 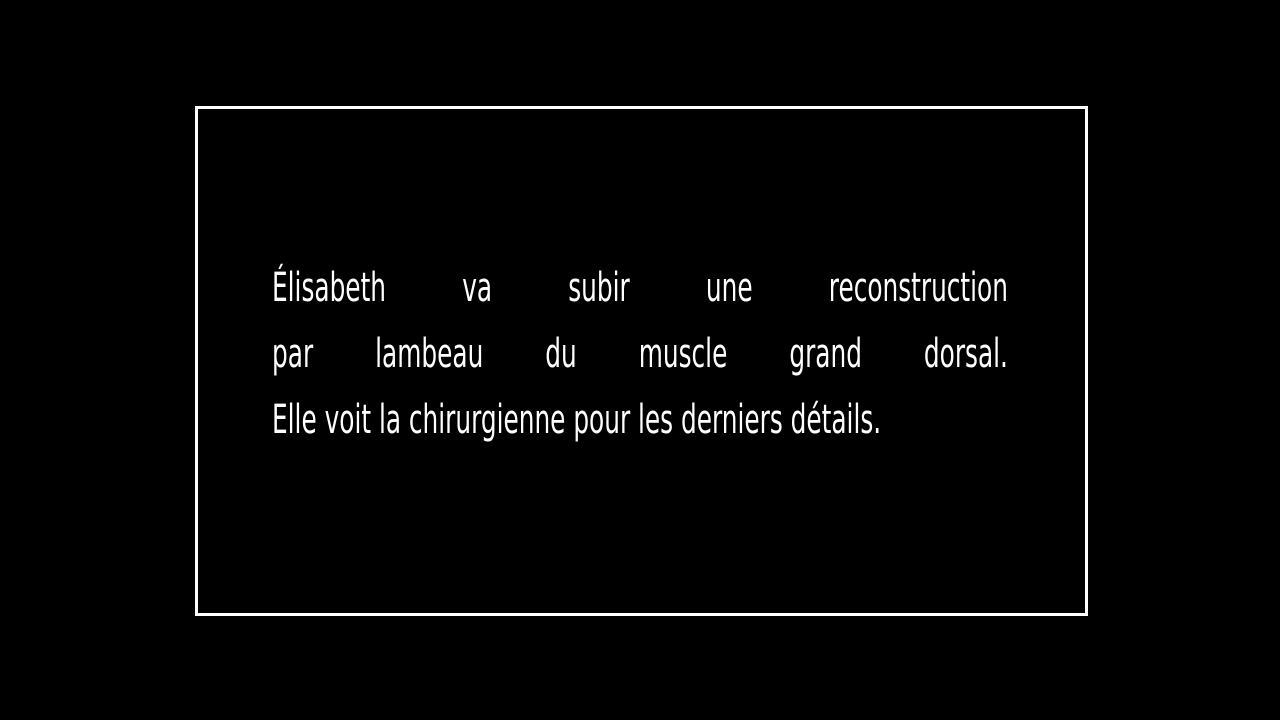 I want to click on caption-line-2: par lambeau du muscle grand dorsal., so click(x=640, y=354).